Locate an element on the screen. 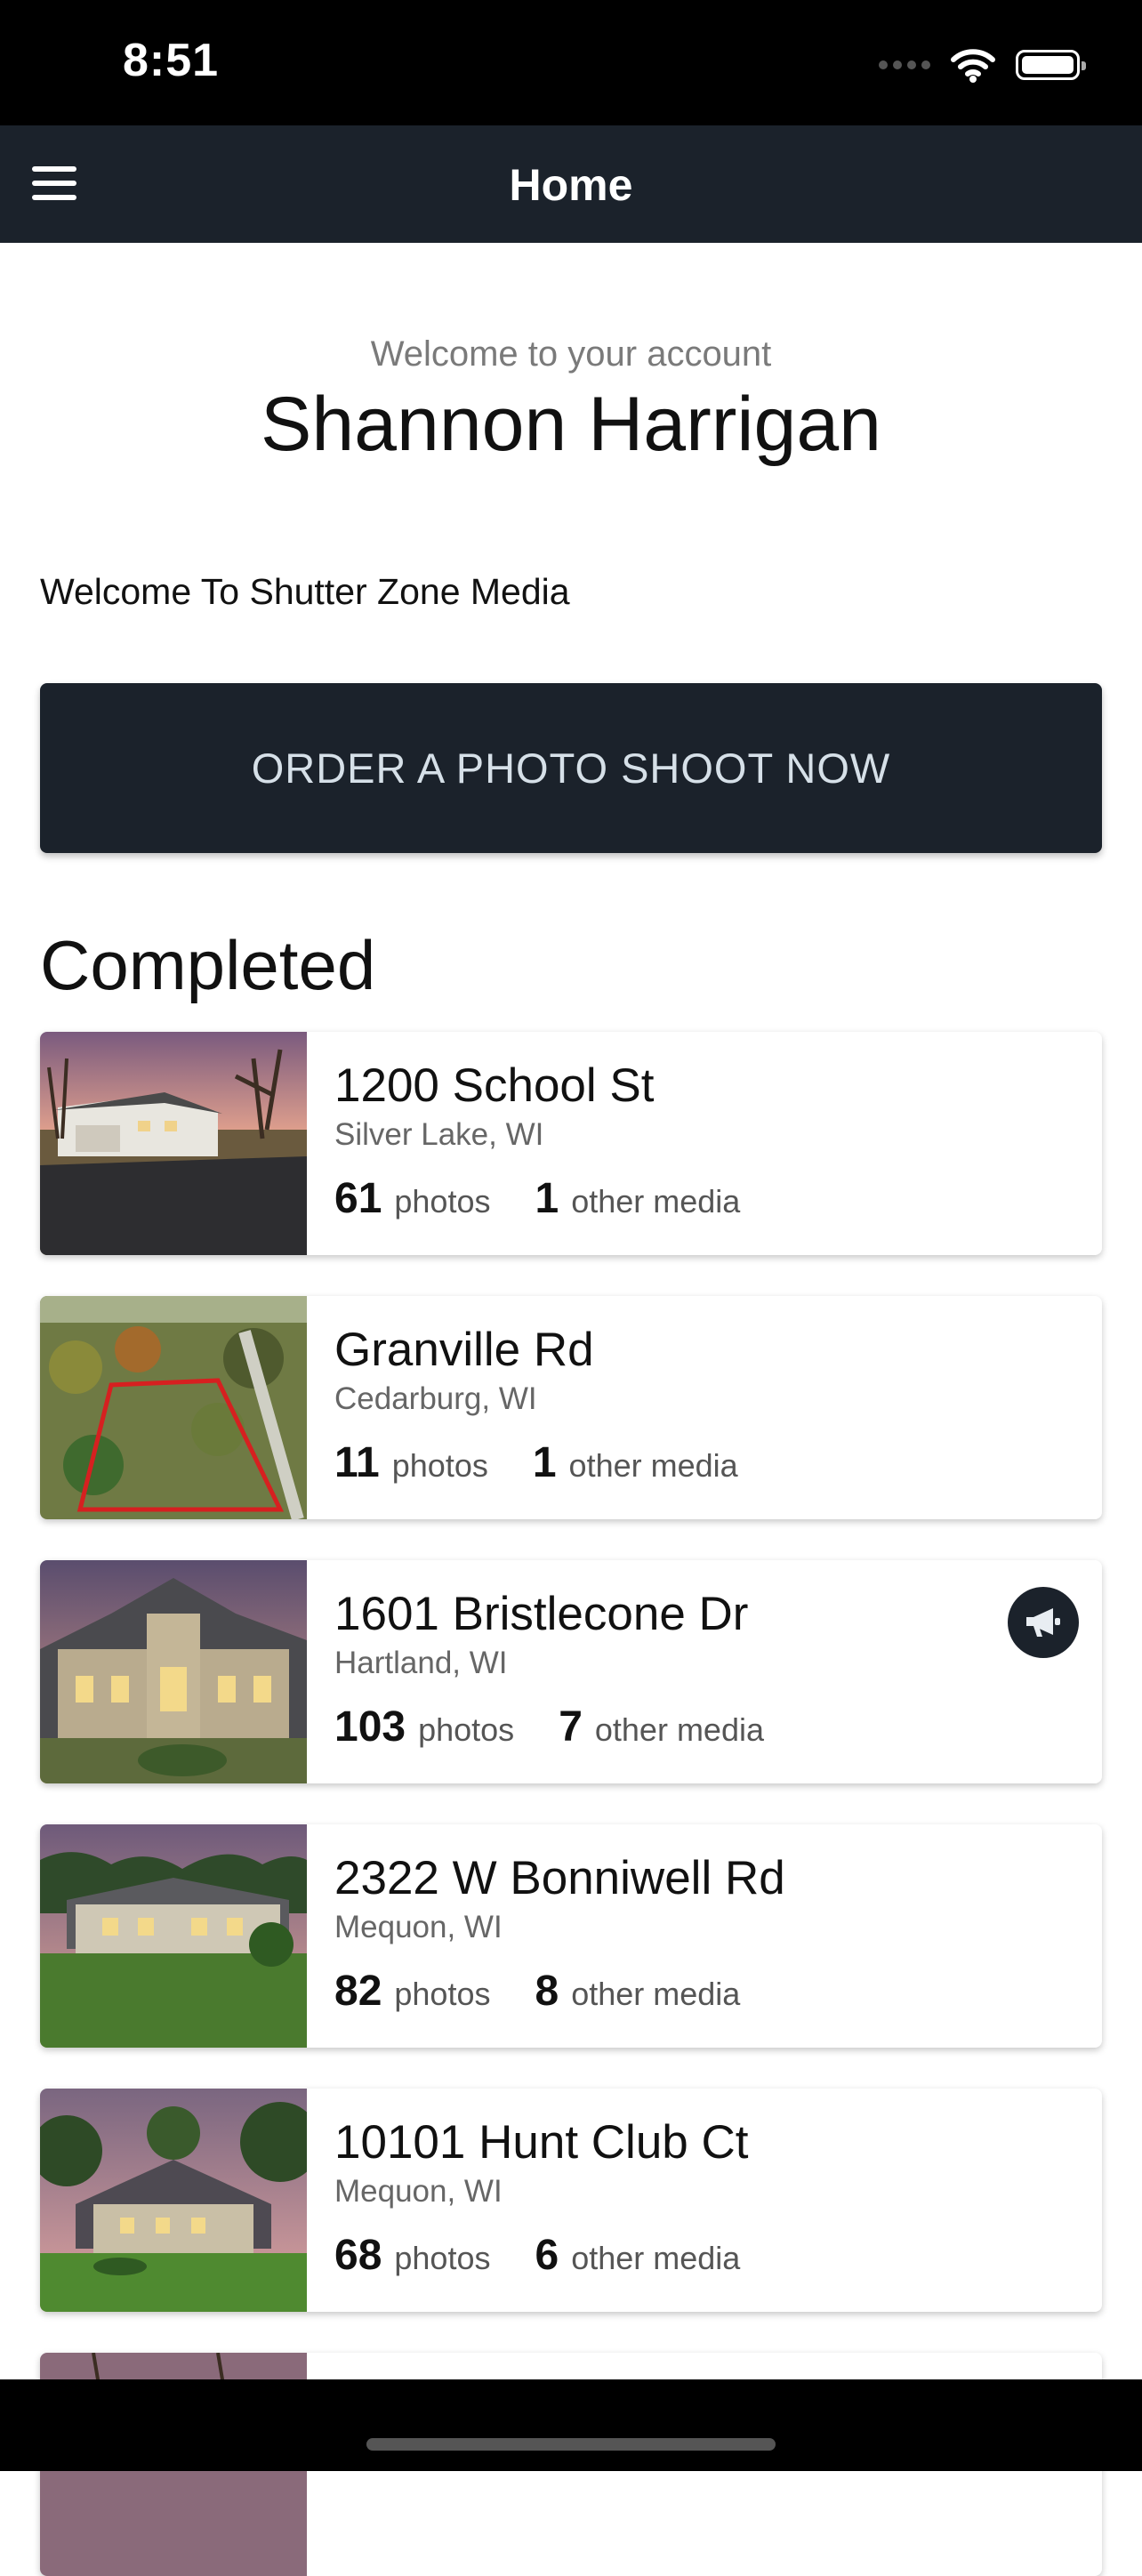  listing-address: 1200 School St is located at coordinates (494, 1085).